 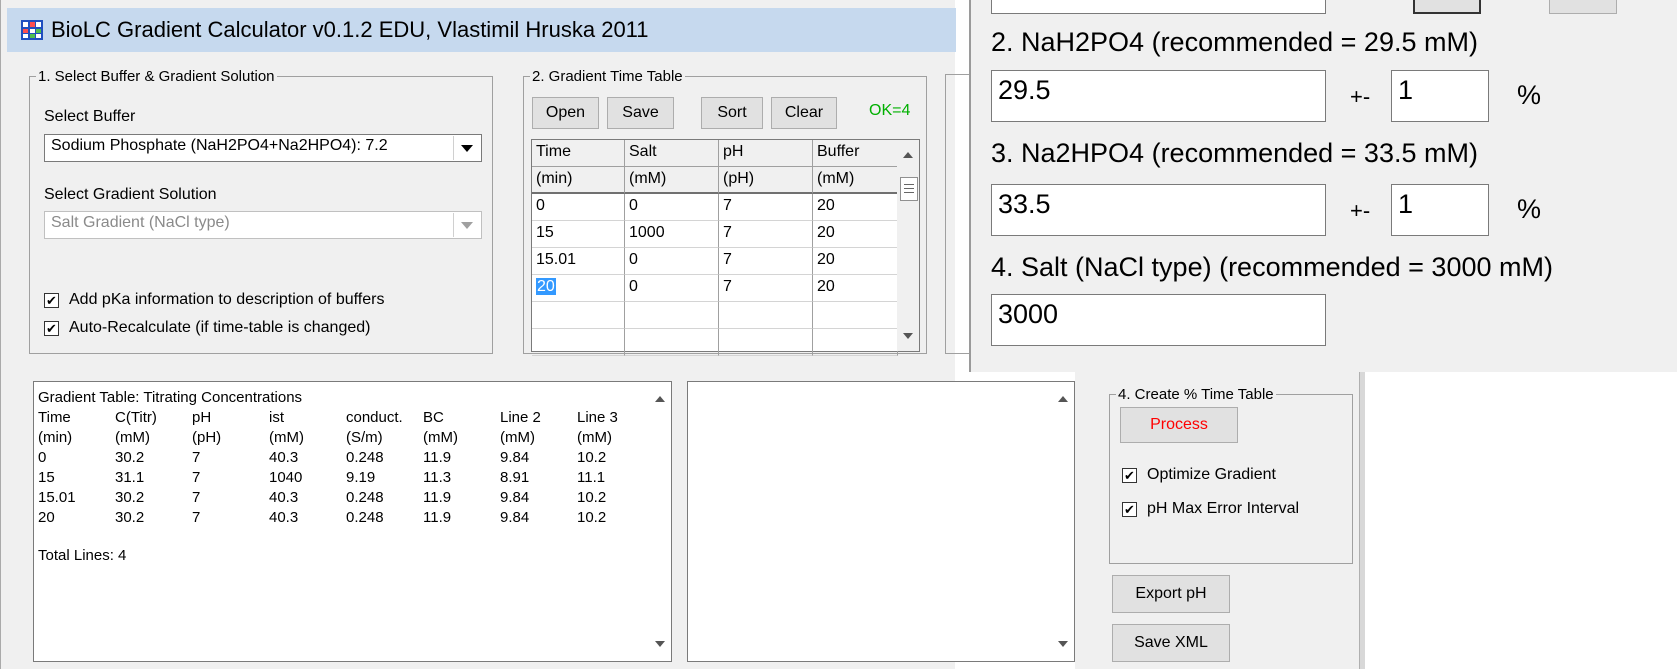 I want to click on results-header: ist, so click(x=276, y=417).